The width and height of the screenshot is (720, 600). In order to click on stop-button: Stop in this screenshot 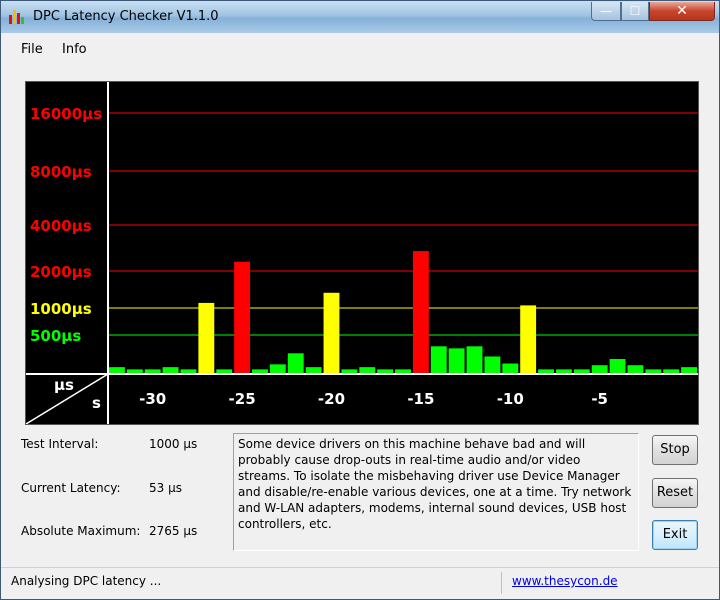, I will do `click(675, 450)`.